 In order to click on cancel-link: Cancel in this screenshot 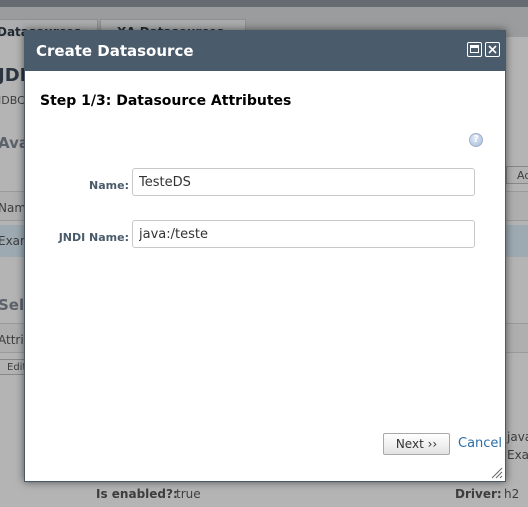, I will do `click(480, 443)`.